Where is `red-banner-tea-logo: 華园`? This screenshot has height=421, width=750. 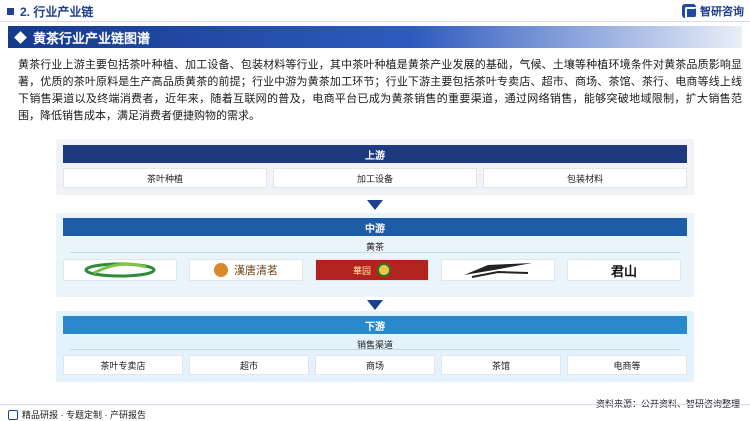 red-banner-tea-logo: 華园 is located at coordinates (372, 270).